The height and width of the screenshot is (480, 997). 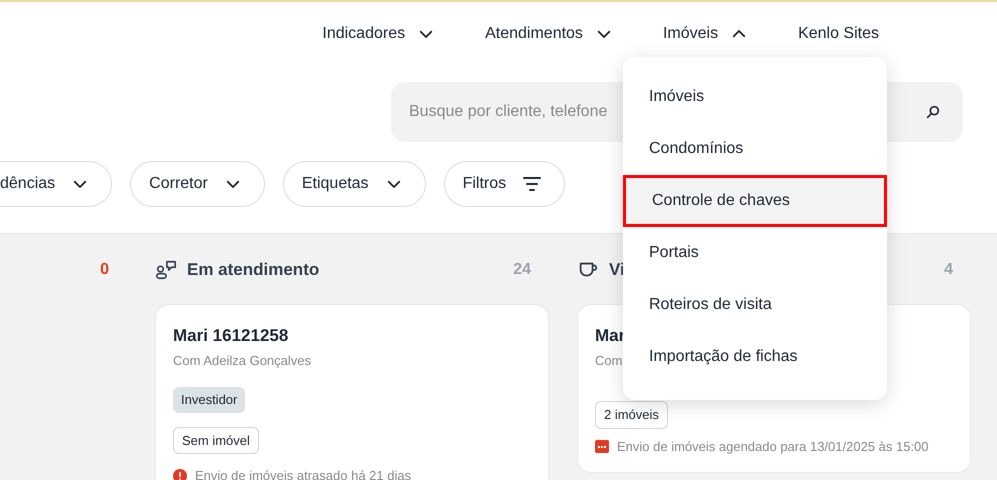 I want to click on property-count-label: 2 imóveis, so click(x=631, y=414).